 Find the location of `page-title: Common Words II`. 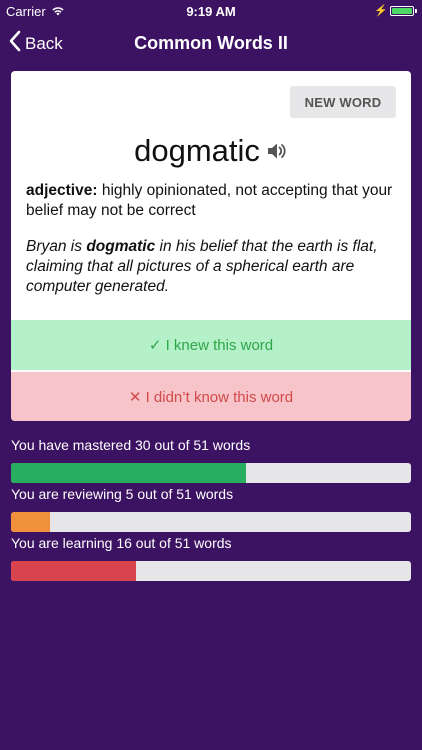

page-title: Common Words II is located at coordinates (211, 43).